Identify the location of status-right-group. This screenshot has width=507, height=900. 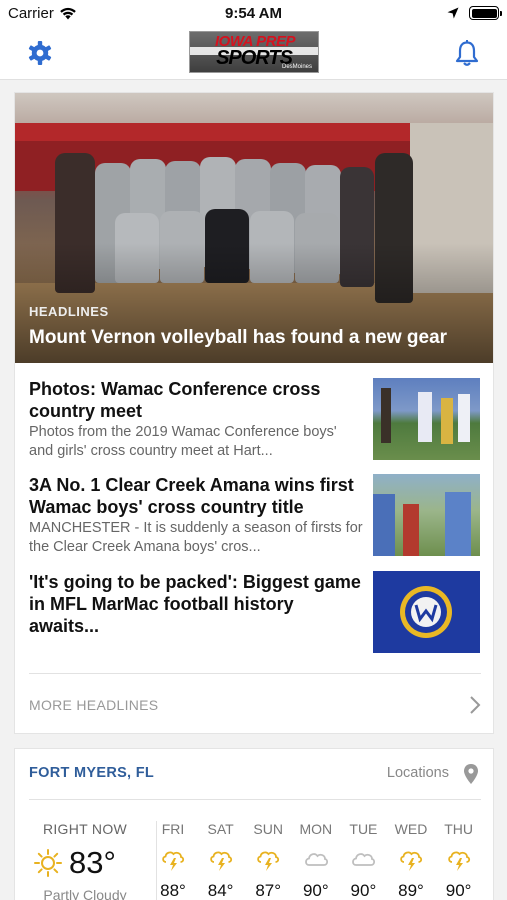
(474, 13).